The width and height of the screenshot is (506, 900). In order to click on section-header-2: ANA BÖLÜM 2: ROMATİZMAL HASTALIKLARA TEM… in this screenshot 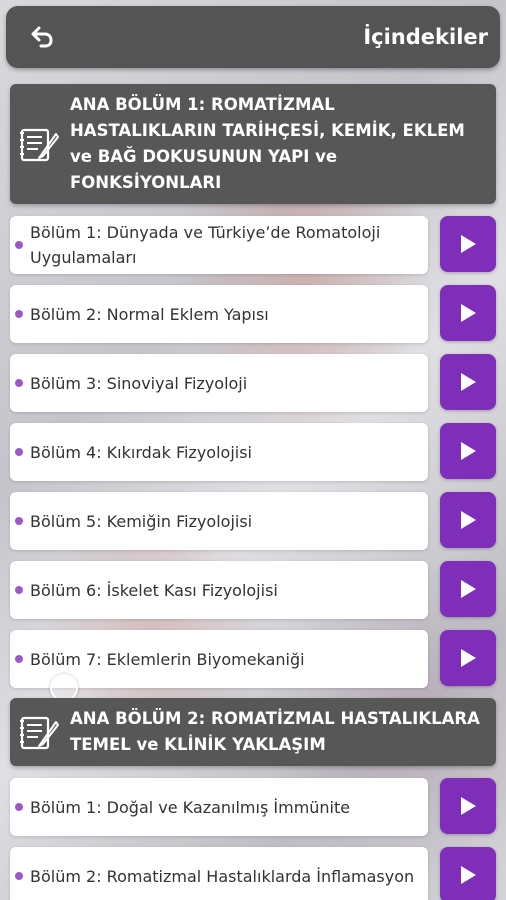, I will do `click(253, 732)`.